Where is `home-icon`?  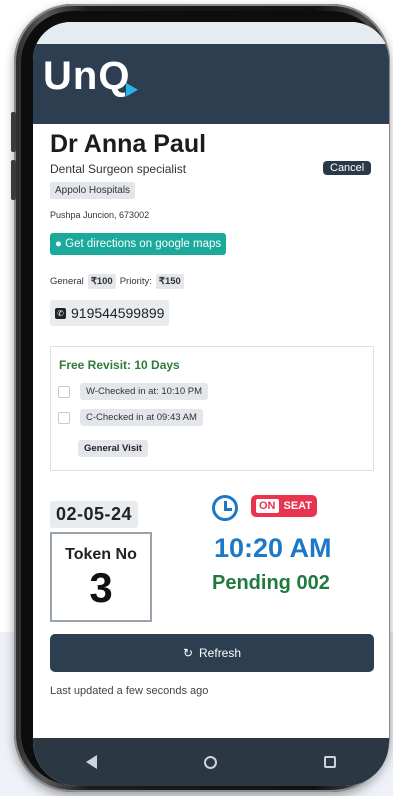 home-icon is located at coordinates (210, 762).